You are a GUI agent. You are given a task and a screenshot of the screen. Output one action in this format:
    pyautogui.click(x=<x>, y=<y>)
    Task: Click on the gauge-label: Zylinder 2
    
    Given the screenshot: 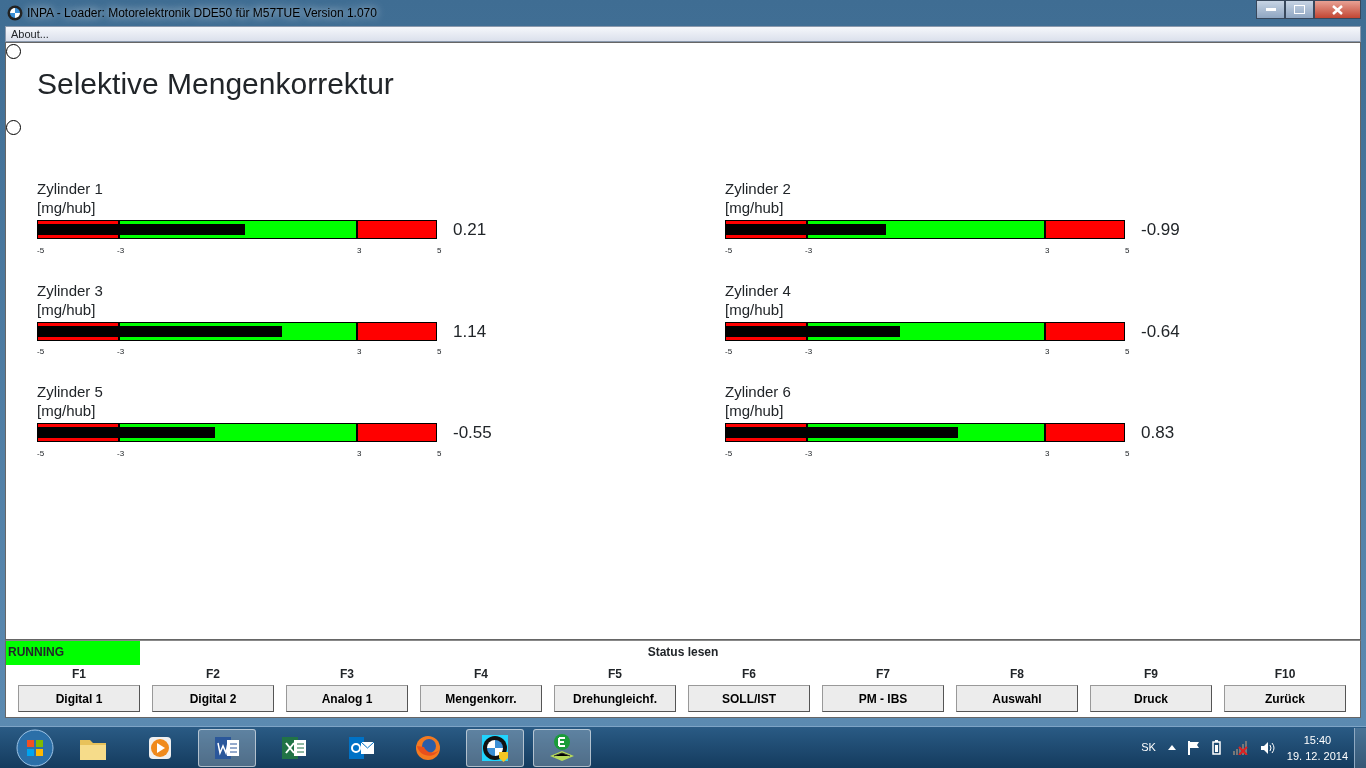 What is the action you would take?
    pyautogui.click(x=758, y=188)
    